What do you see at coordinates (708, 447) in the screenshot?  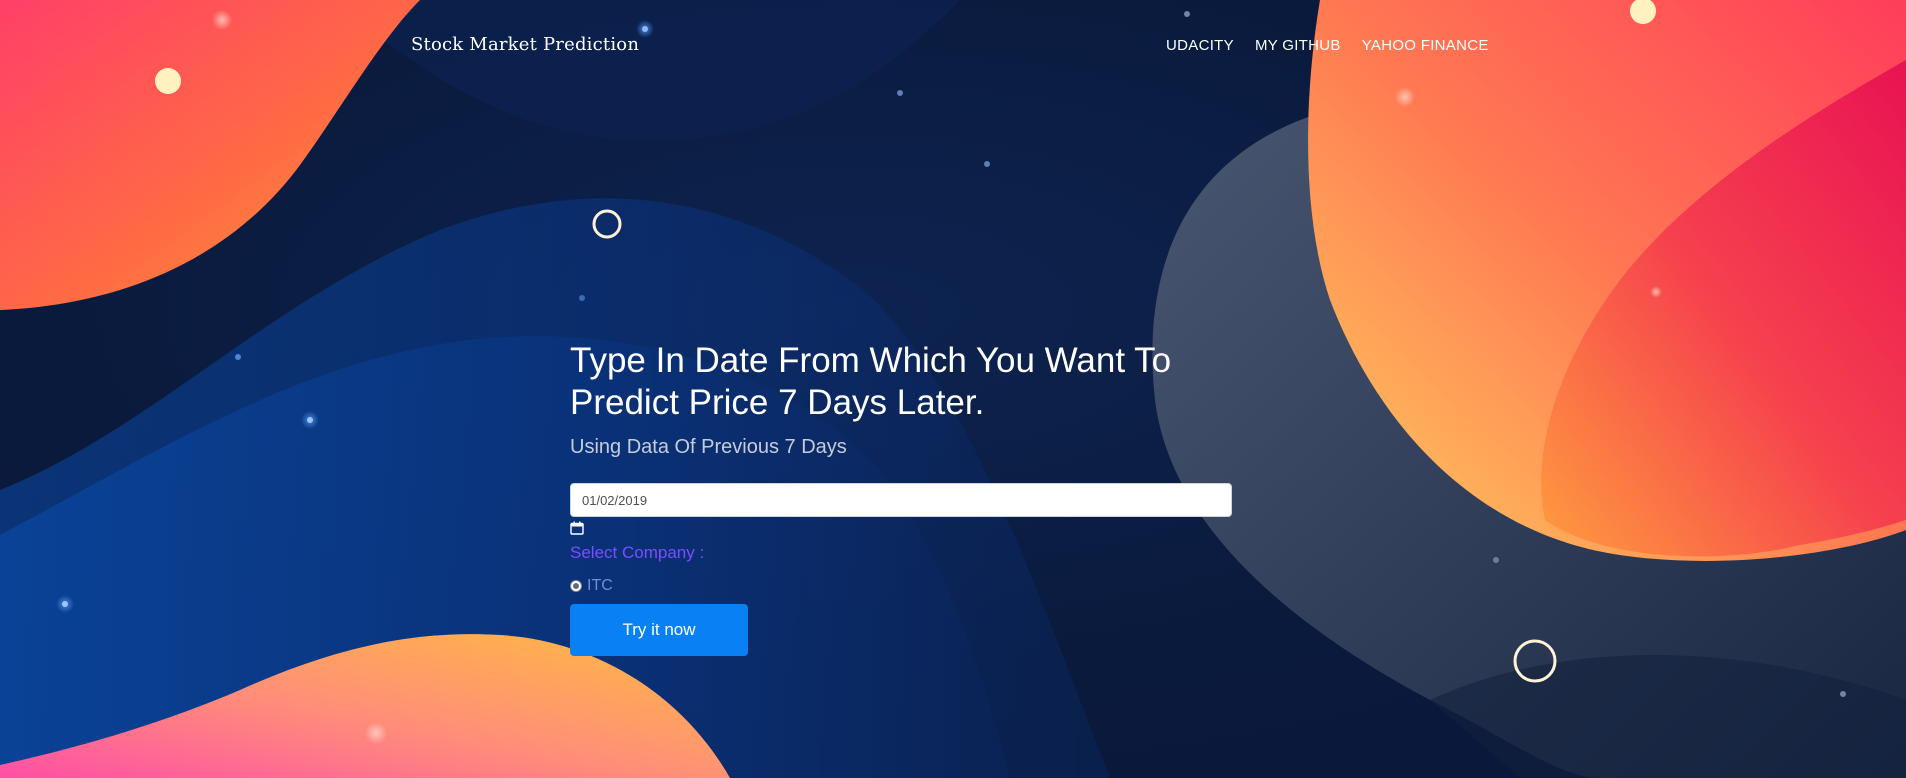 I see `hero-subtitle: Using Data Of Previous 7 Days` at bounding box center [708, 447].